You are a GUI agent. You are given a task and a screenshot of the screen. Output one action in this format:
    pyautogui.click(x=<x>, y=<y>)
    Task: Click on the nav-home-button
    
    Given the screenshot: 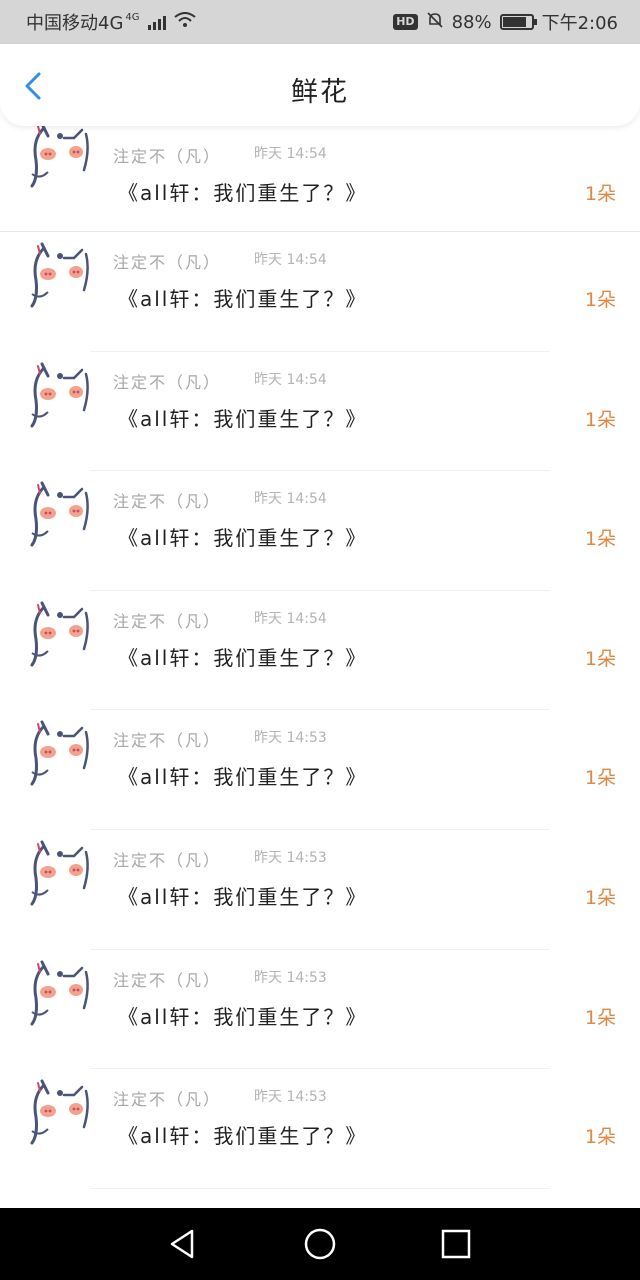 What is the action you would take?
    pyautogui.click(x=320, y=1244)
    